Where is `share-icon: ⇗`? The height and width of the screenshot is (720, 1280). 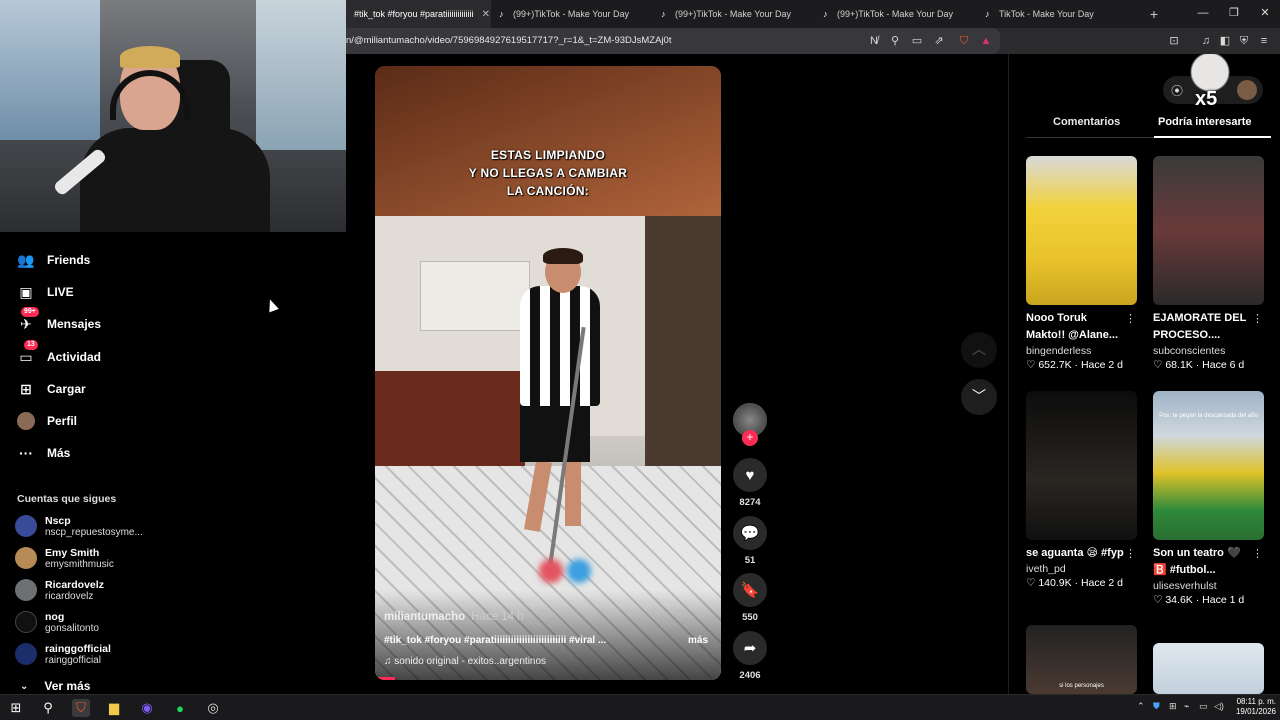
share-icon: ⇗ is located at coordinates (939, 41).